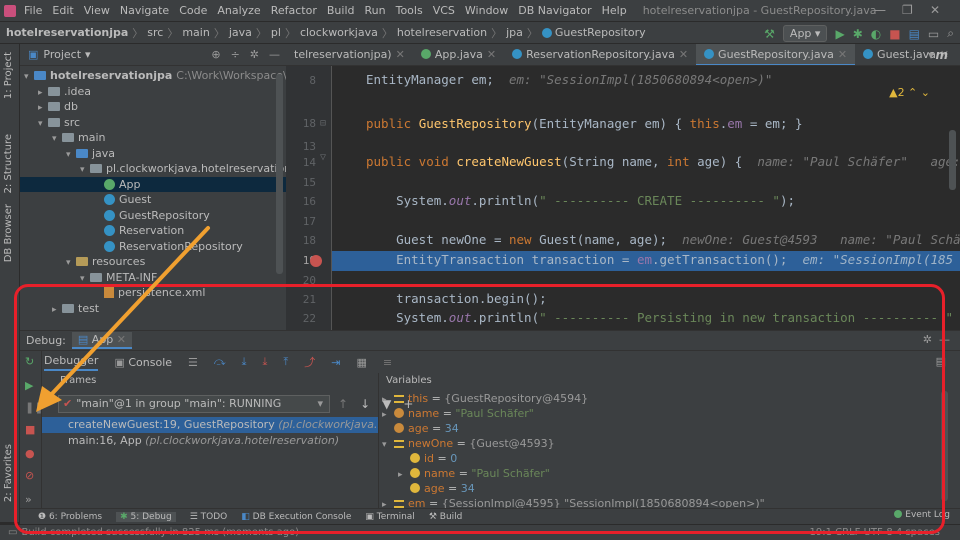 The height and width of the screenshot is (540, 960). Describe the element at coordinates (933, 34) in the screenshot. I see `presentation-icon: ▭` at that location.